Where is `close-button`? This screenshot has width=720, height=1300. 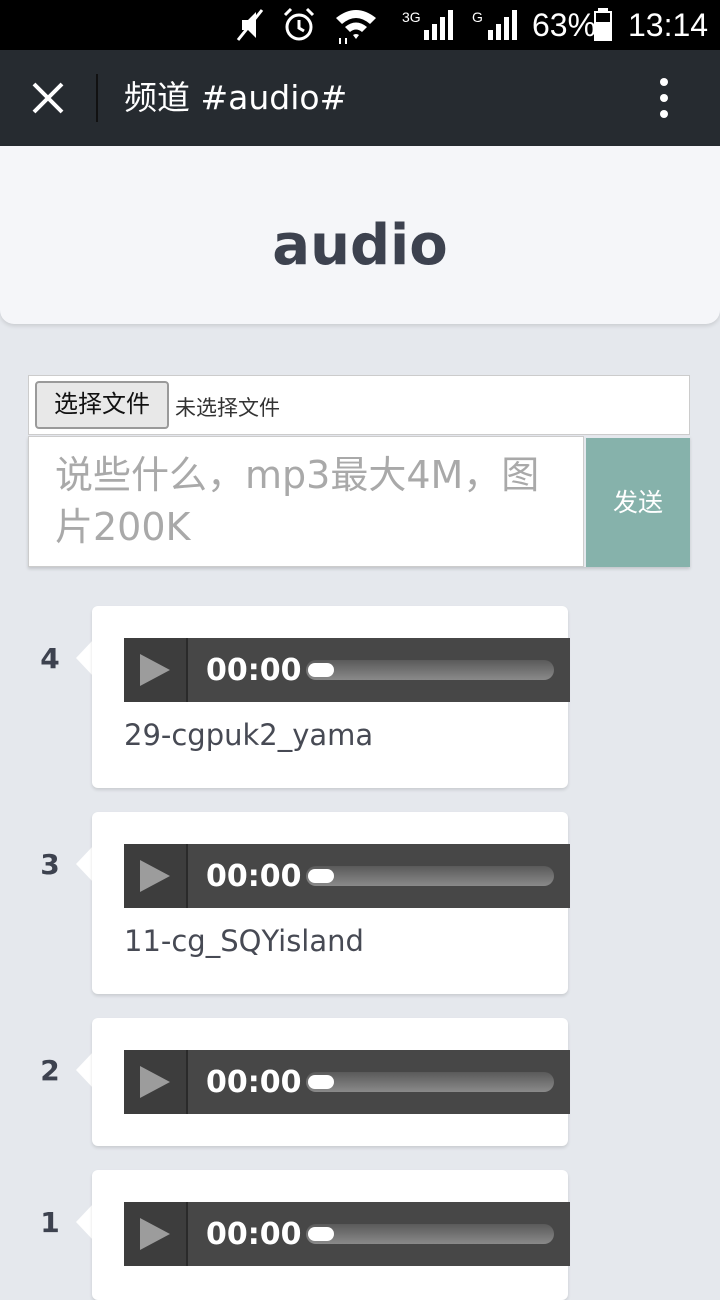 close-button is located at coordinates (48, 98).